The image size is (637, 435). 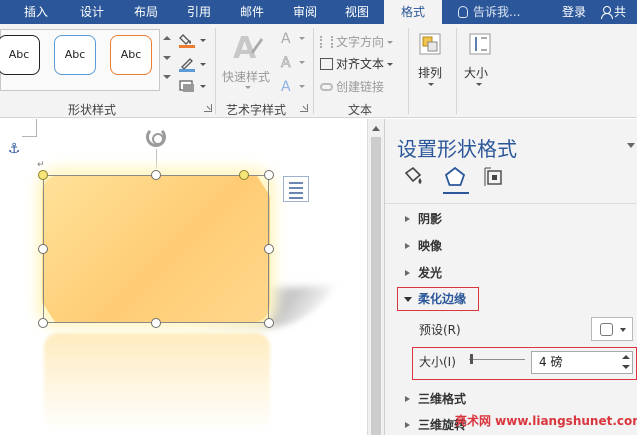 I want to click on section-3d-format-label: 三维格式, so click(x=442, y=399).